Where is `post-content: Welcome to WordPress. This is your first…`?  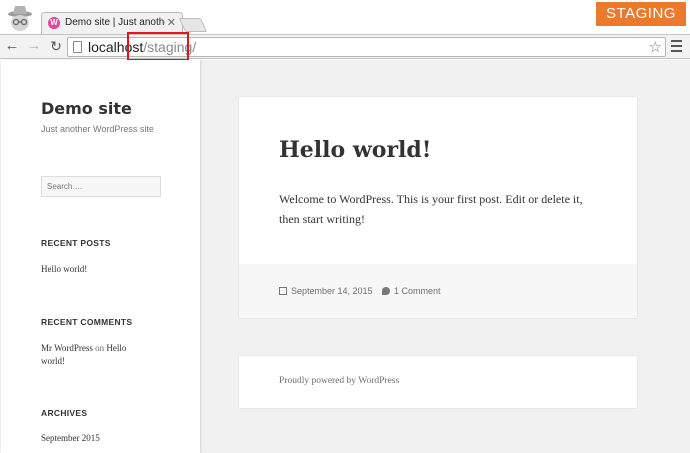
post-content: Welcome to WordPress. This is your first… is located at coordinates (431, 209).